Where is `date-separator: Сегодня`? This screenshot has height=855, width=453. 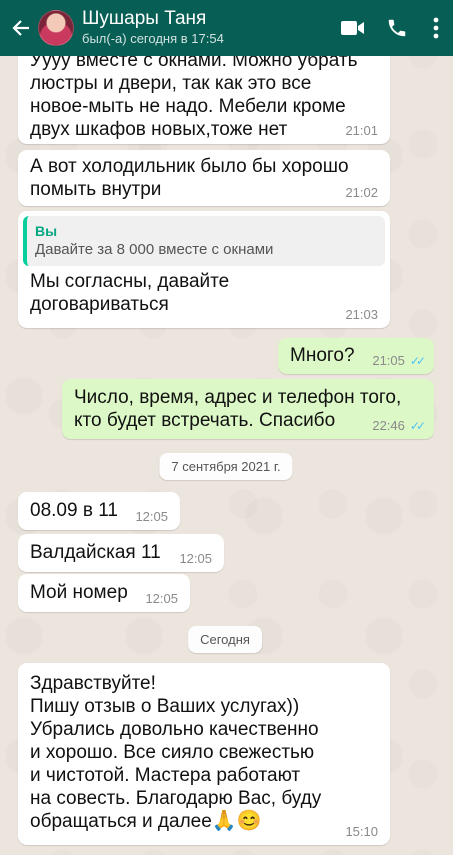 date-separator: Сегодня is located at coordinates (225, 639).